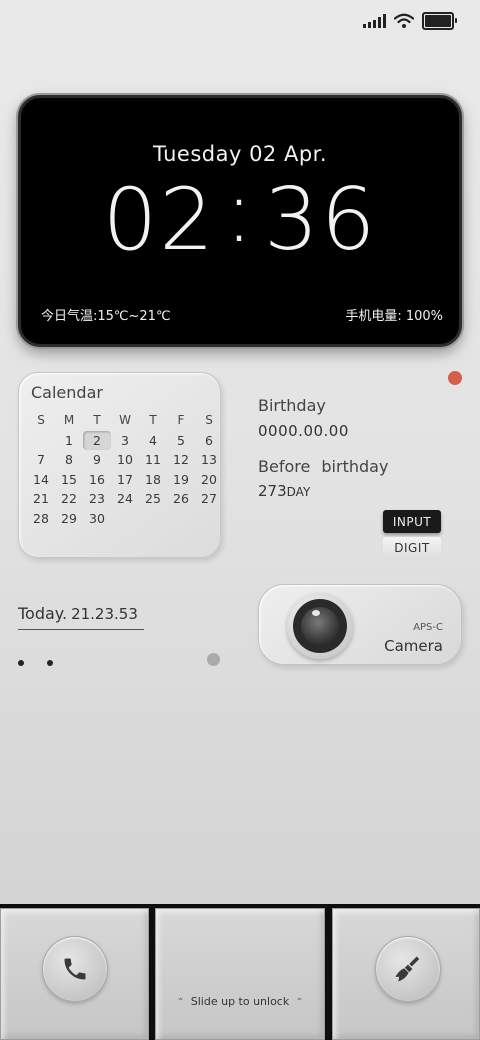 This screenshot has height=1040, width=480. Describe the element at coordinates (323, 466) in the screenshot. I see `before-birthday-label: Before birthday` at that location.